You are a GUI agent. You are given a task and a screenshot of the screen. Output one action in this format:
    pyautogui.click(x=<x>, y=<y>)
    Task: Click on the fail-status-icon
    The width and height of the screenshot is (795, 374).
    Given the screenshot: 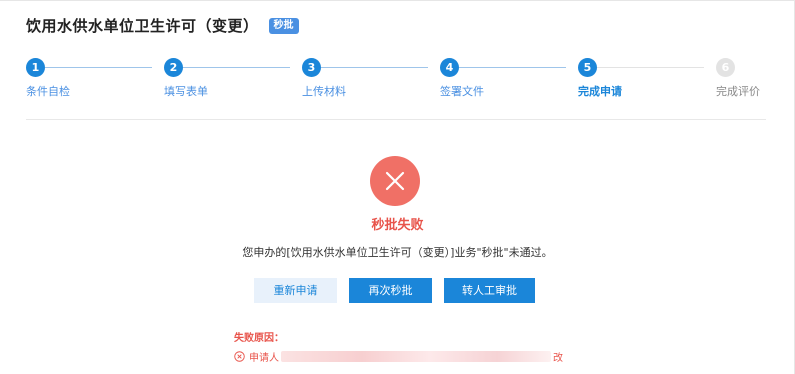 What is the action you would take?
    pyautogui.click(x=395, y=181)
    